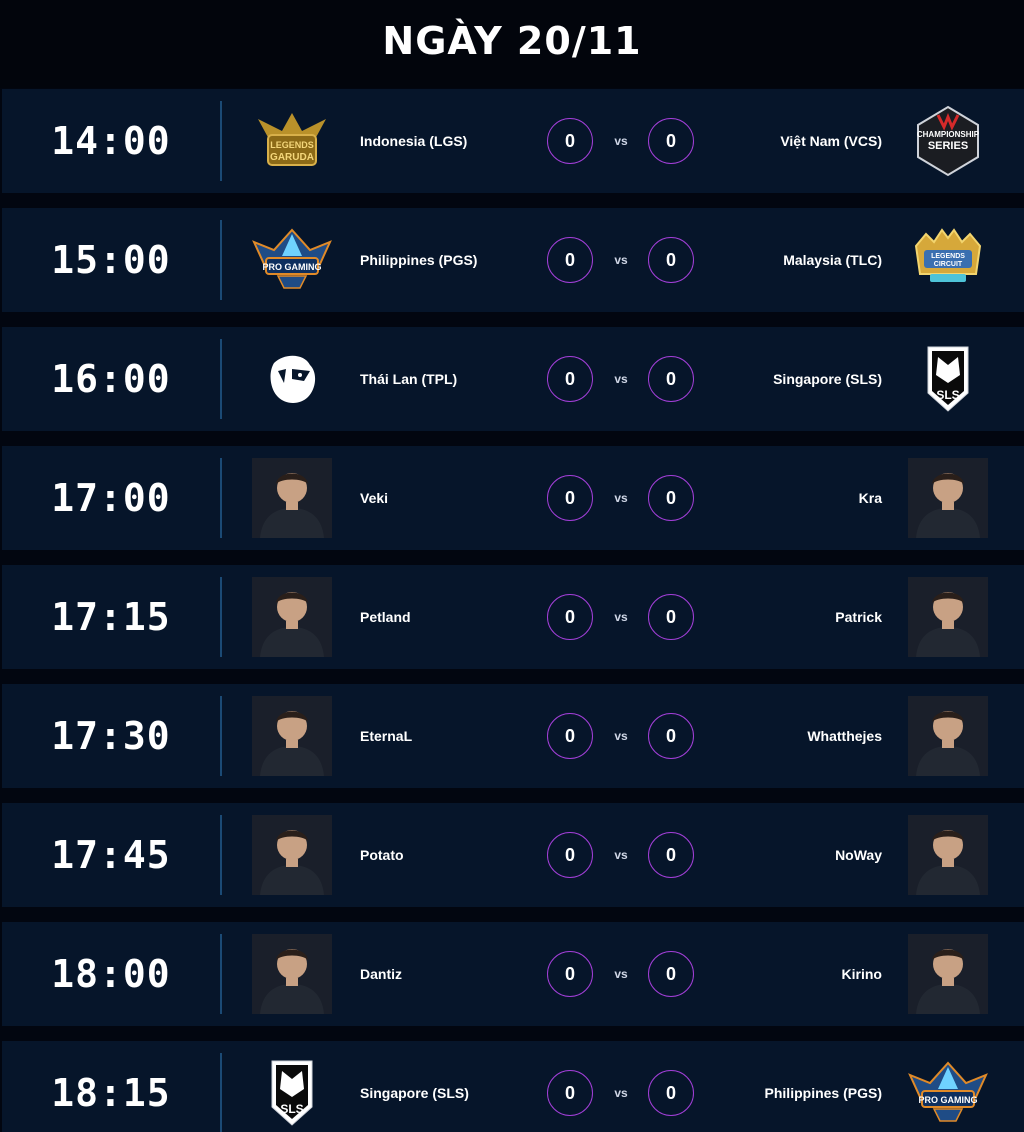  Describe the element at coordinates (111, 617) in the screenshot. I see `match-time: 17:15` at that location.